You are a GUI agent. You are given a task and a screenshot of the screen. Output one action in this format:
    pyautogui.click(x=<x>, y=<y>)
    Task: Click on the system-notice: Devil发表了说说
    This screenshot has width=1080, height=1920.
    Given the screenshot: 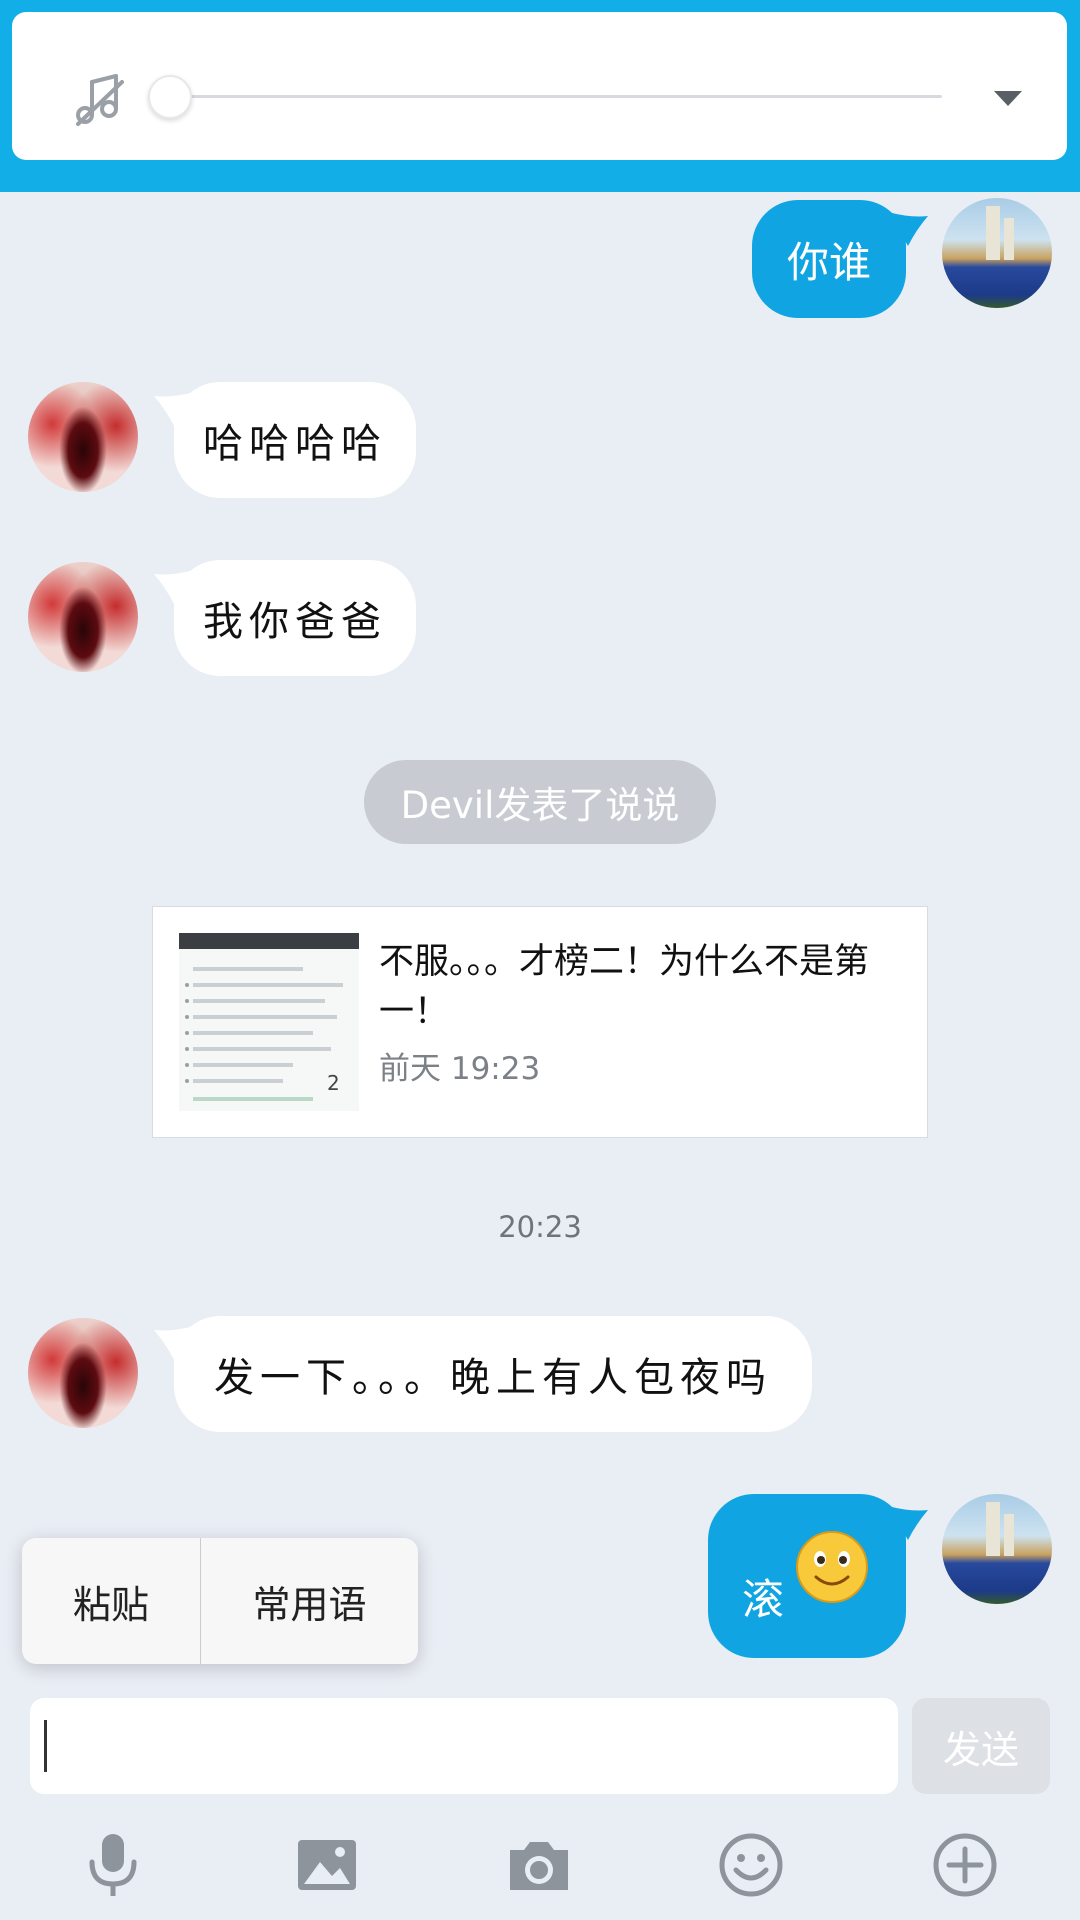 What is the action you would take?
    pyautogui.click(x=540, y=802)
    